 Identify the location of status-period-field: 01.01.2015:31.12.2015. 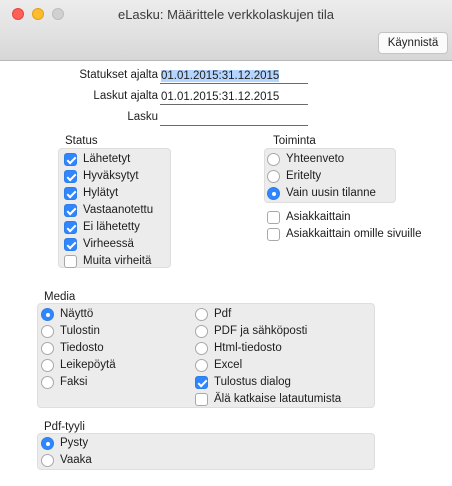
(234, 76).